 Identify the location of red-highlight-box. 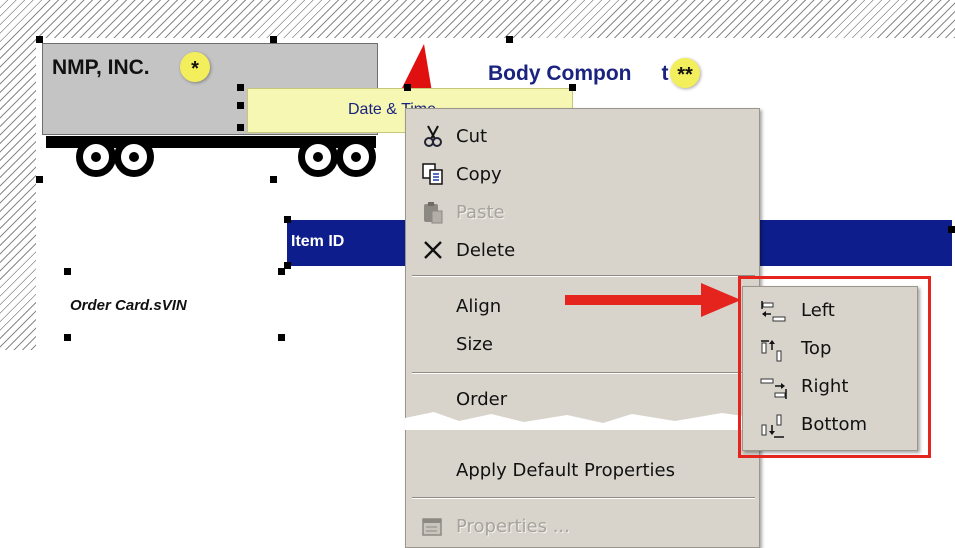
(834, 367).